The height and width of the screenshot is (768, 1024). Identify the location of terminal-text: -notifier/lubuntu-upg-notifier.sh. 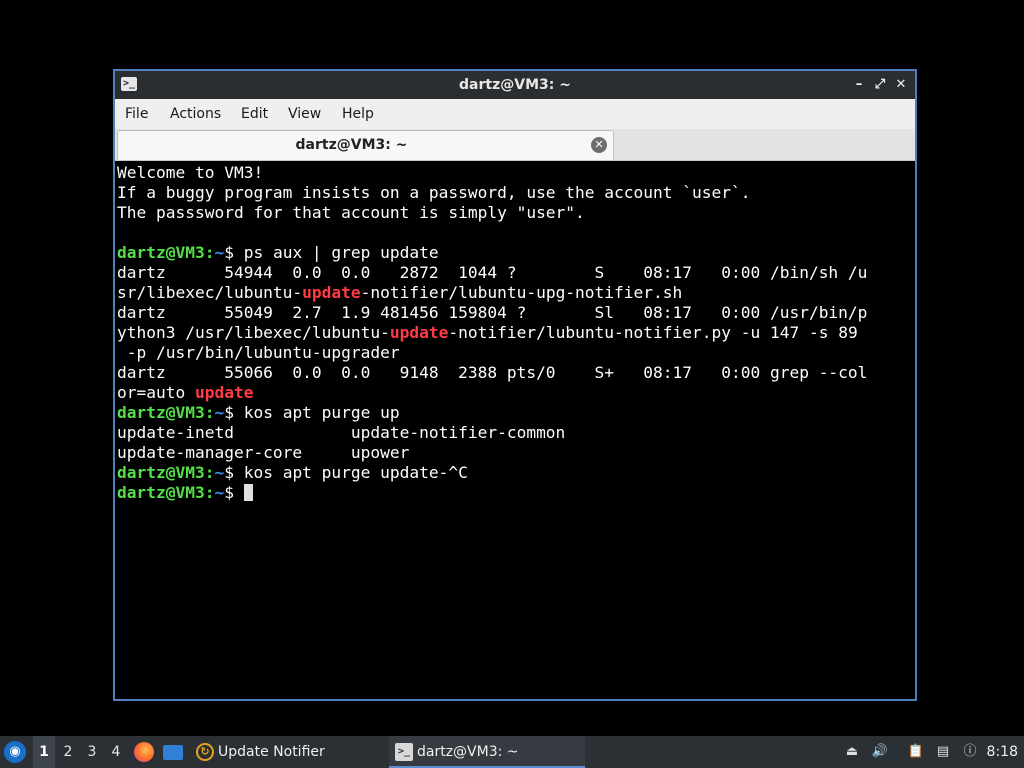
(521, 292).